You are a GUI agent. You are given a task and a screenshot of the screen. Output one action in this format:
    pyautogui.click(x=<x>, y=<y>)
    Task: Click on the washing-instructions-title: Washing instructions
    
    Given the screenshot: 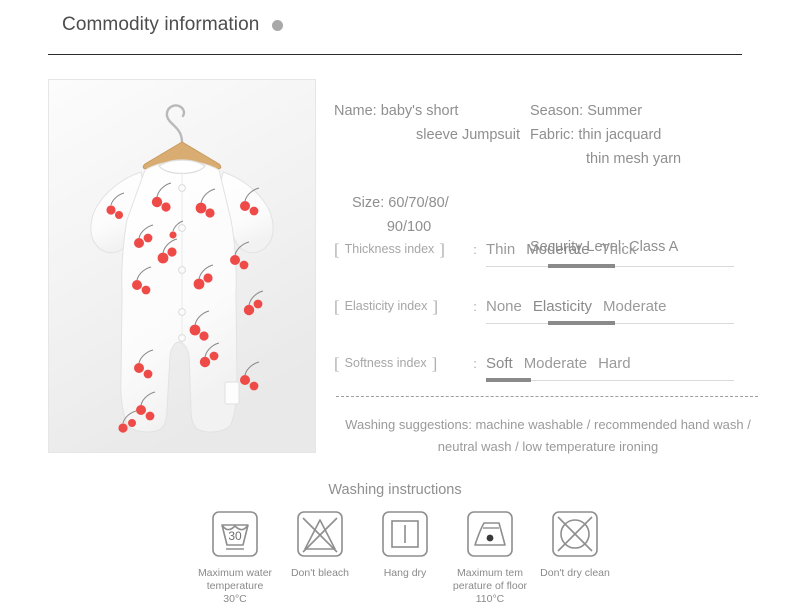 What is the action you would take?
    pyautogui.click(x=395, y=490)
    